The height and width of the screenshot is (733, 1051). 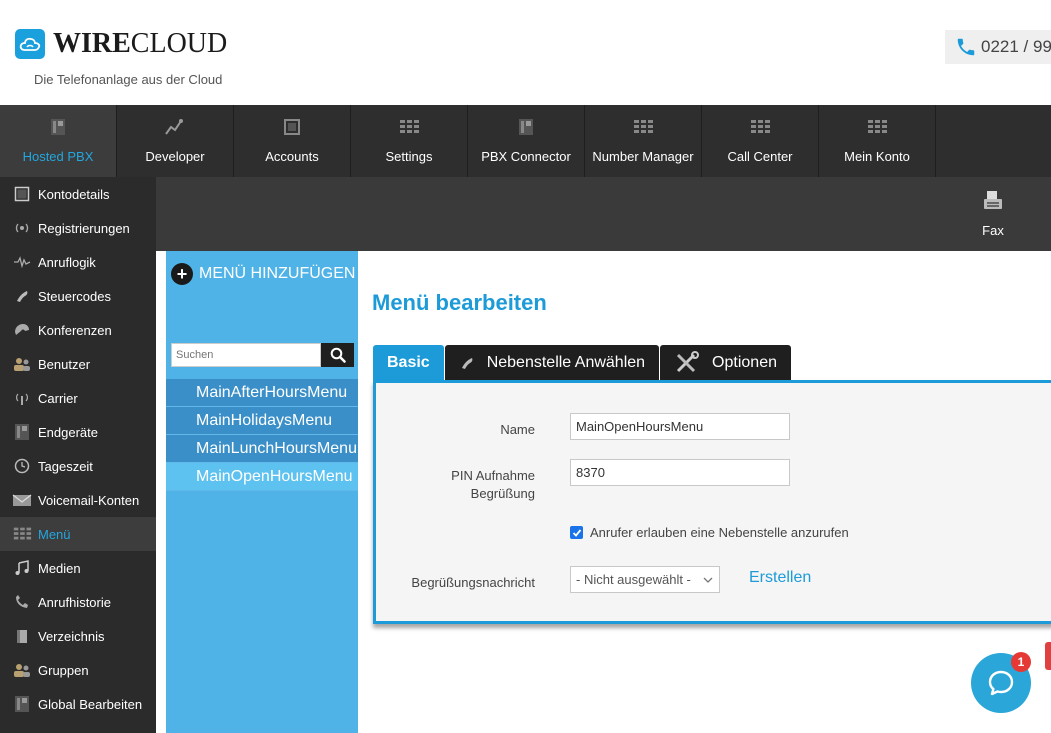 I want to click on name-field, so click(x=680, y=426).